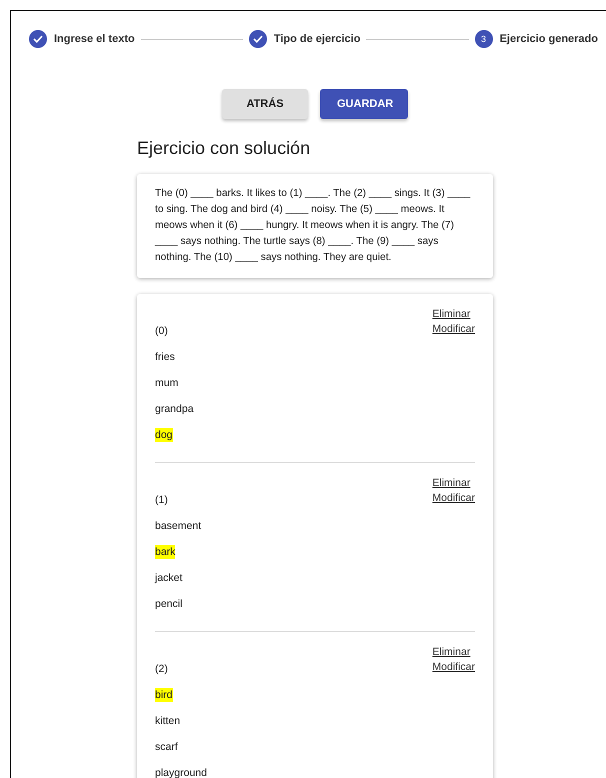  I want to click on section-title: Ejercicio con solución, so click(224, 148).